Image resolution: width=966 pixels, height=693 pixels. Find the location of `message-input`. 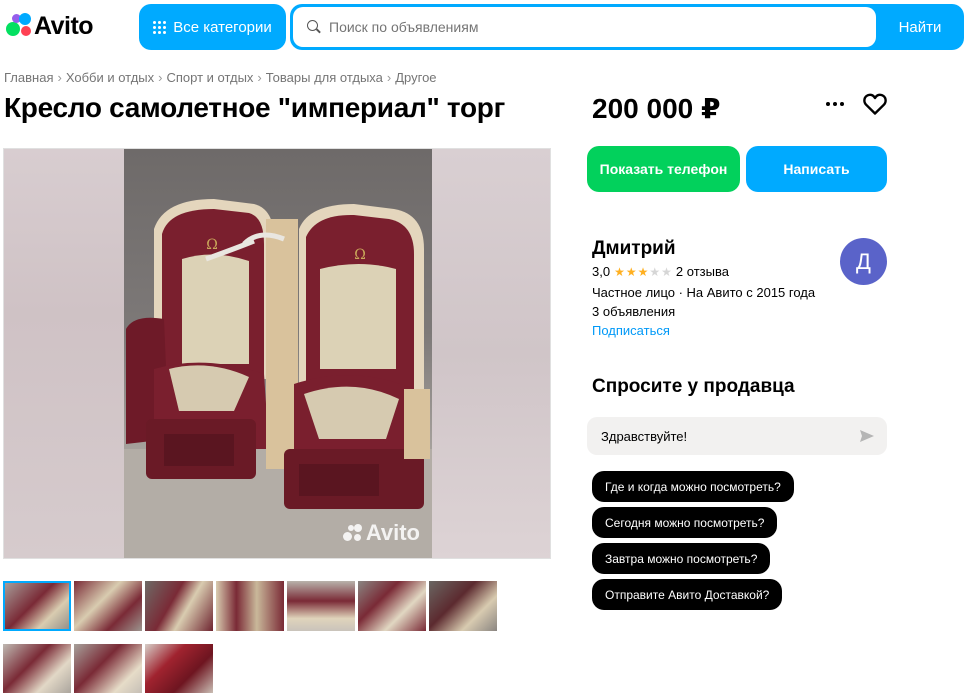

message-input is located at coordinates (721, 436).